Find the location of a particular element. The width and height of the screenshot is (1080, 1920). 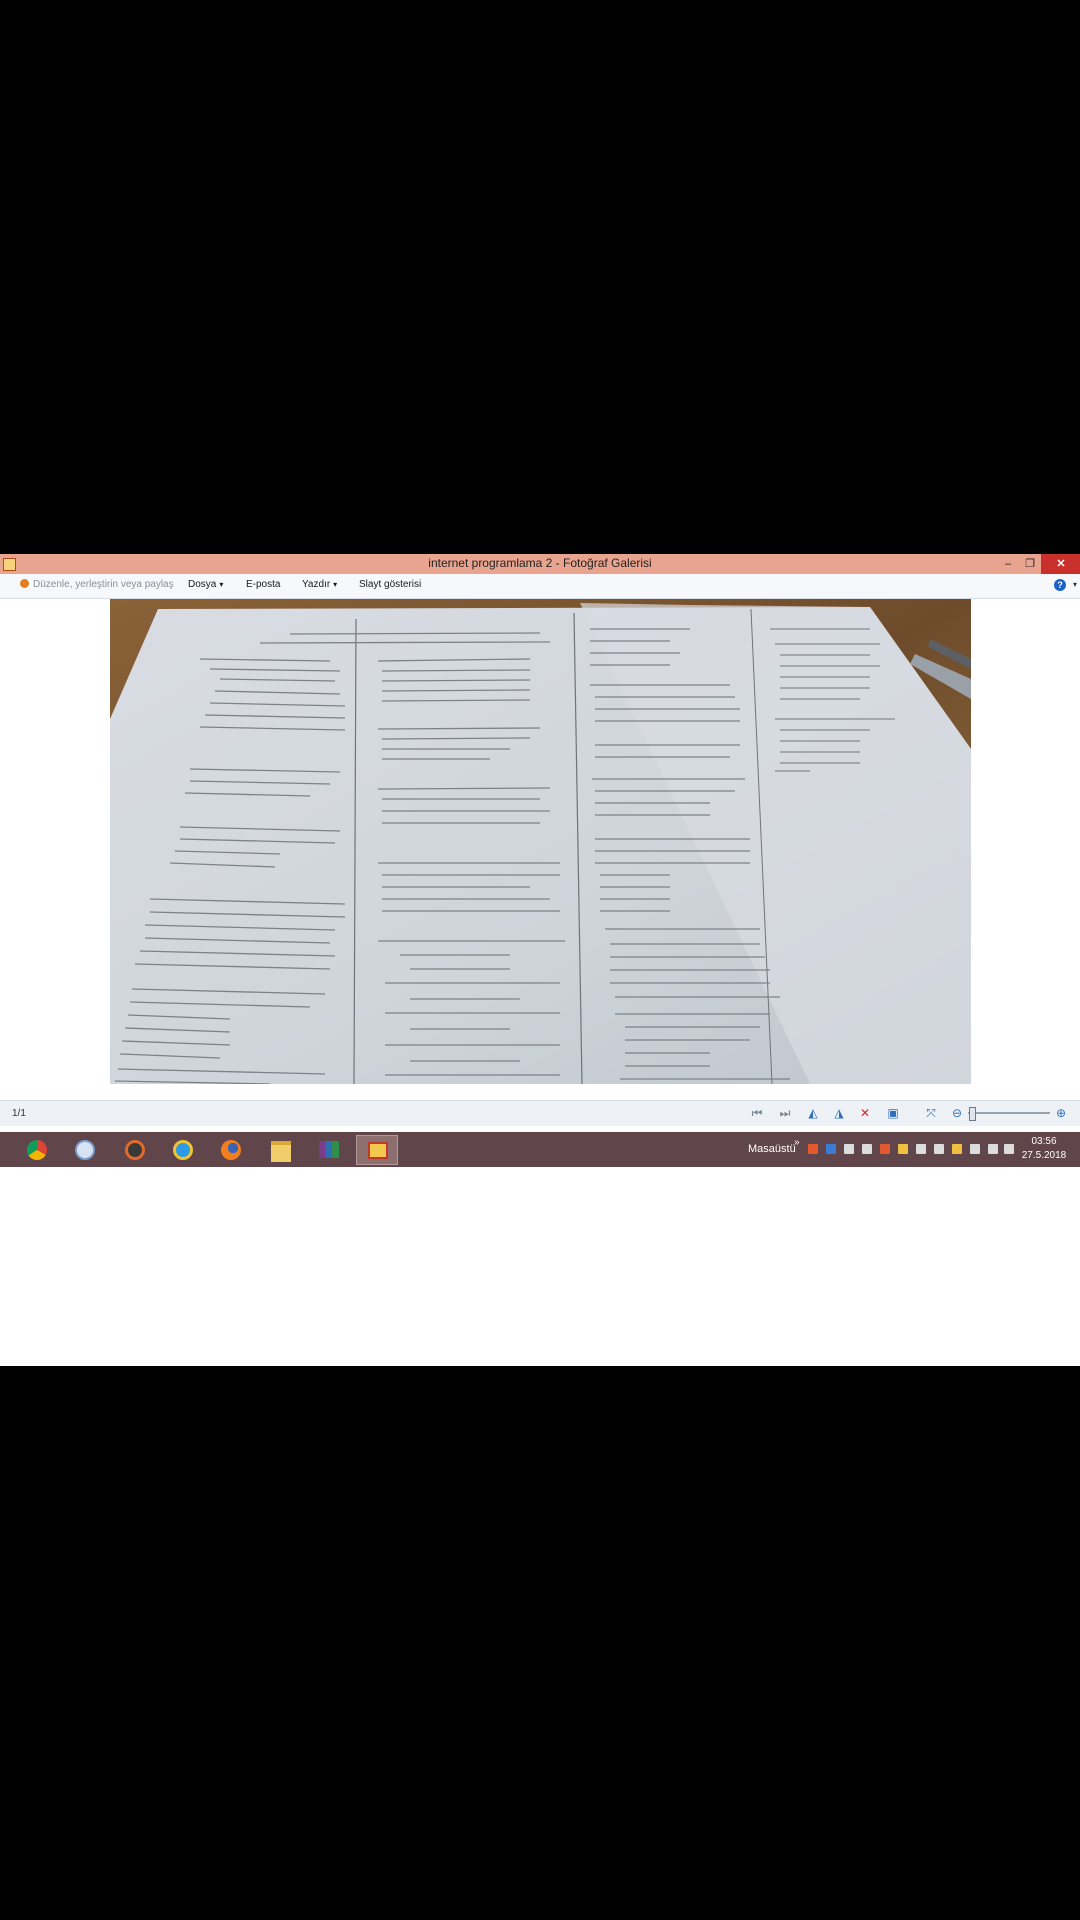

tray-antivirus-icon is located at coordinates (885, 1149).